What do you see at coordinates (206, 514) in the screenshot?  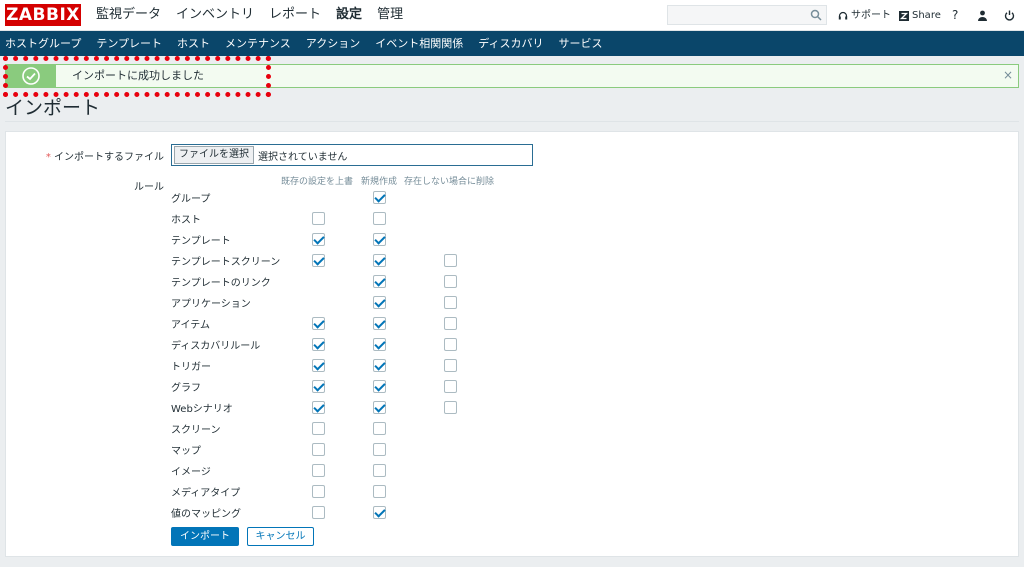 I see `rule-label: 値のマッピング` at bounding box center [206, 514].